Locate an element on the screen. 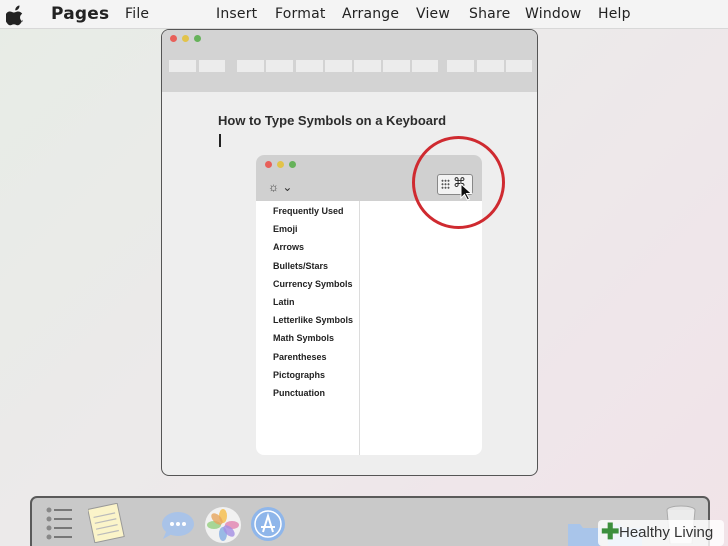  photos-icon is located at coordinates (223, 525).